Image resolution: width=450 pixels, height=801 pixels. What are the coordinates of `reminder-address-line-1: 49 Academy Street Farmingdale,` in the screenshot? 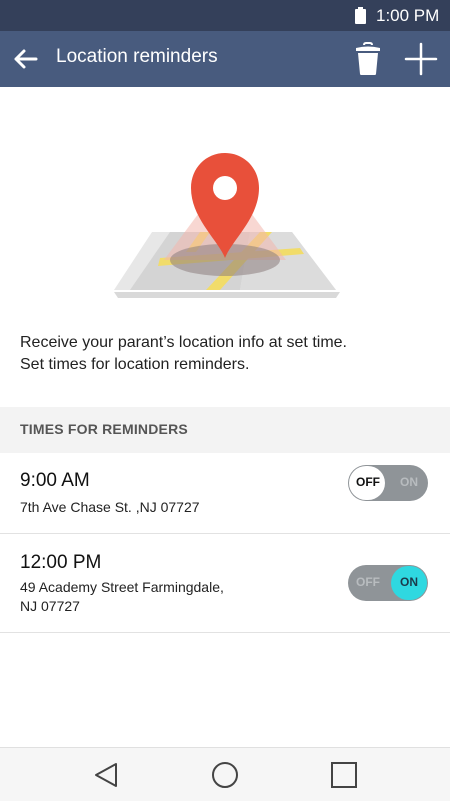 It's located at (122, 587).